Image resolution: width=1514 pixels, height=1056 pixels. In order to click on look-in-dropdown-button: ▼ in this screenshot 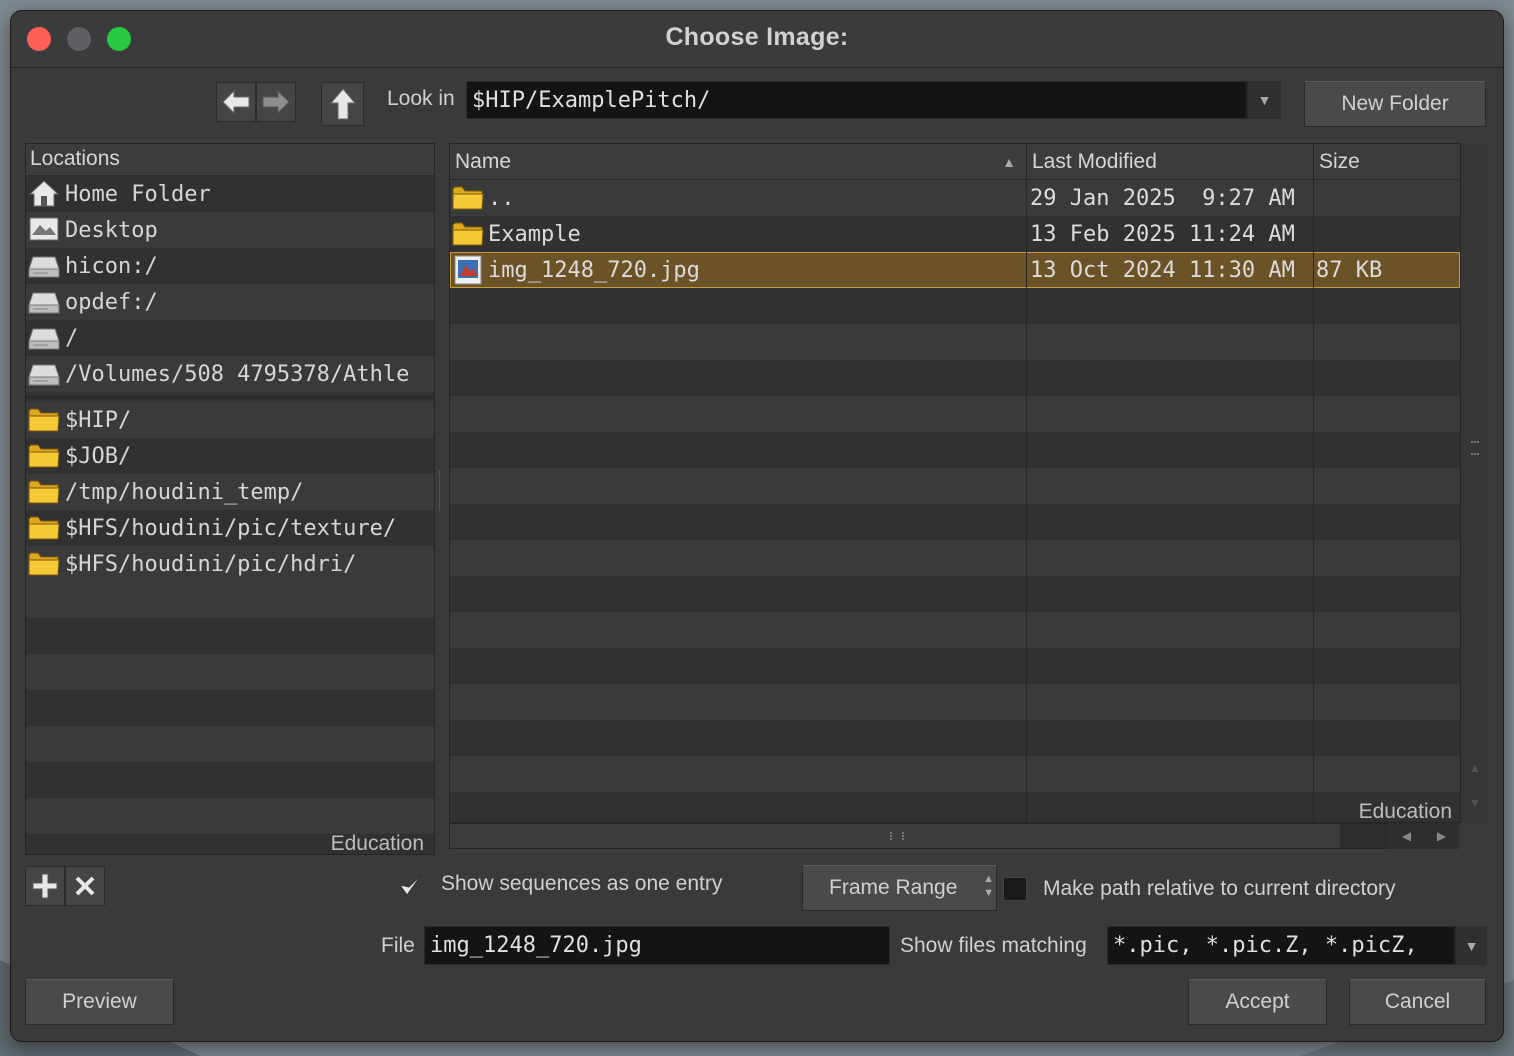, I will do `click(1264, 100)`.